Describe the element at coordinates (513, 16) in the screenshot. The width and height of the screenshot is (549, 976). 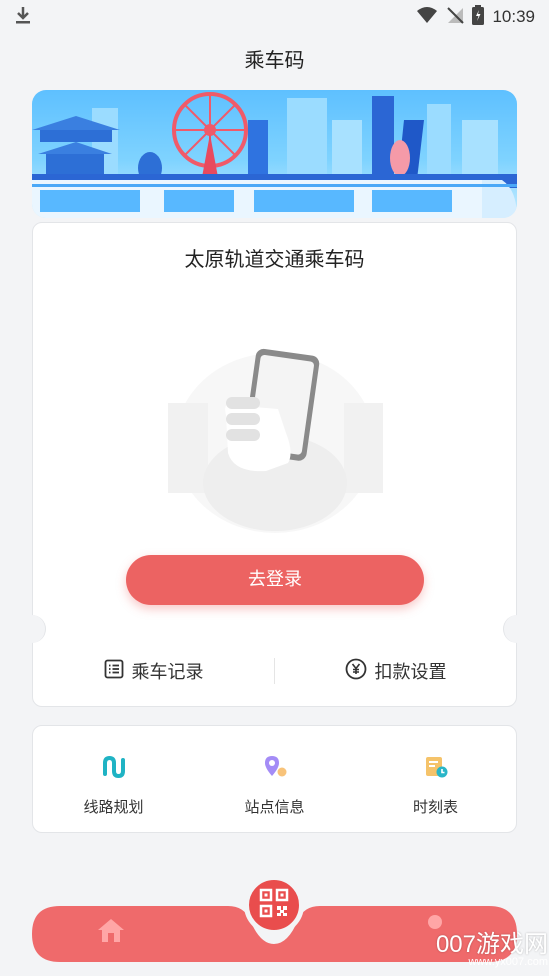
I see `status-time: 10:39` at that location.